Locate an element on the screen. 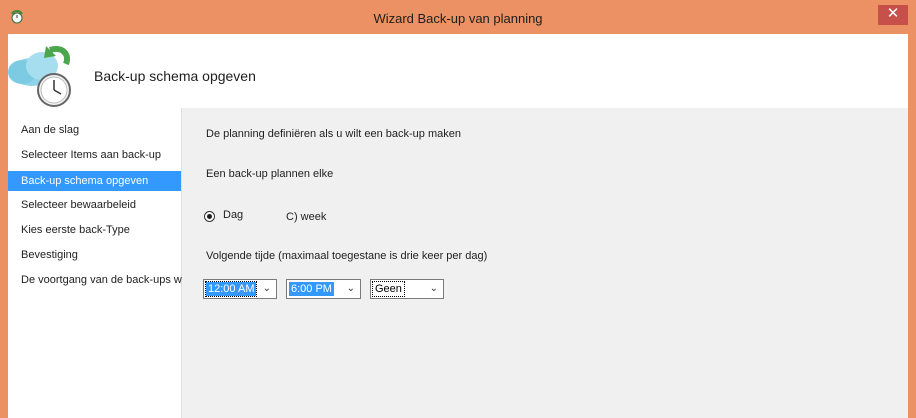 This screenshot has height=418, width=916. time-select-3-value: Geen is located at coordinates (388, 289).